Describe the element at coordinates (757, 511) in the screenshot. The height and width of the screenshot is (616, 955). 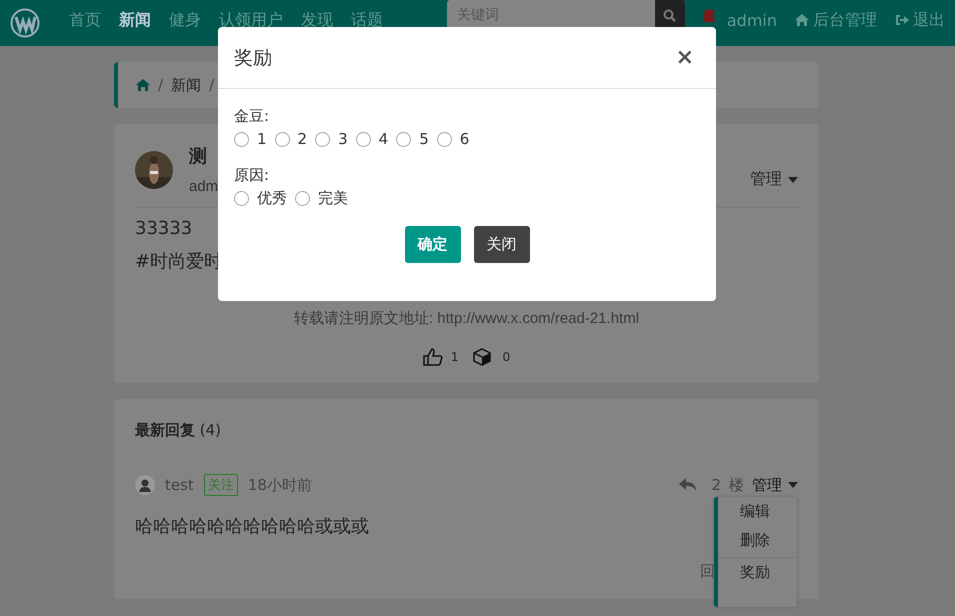
I see `menu-item: 编辑` at that location.